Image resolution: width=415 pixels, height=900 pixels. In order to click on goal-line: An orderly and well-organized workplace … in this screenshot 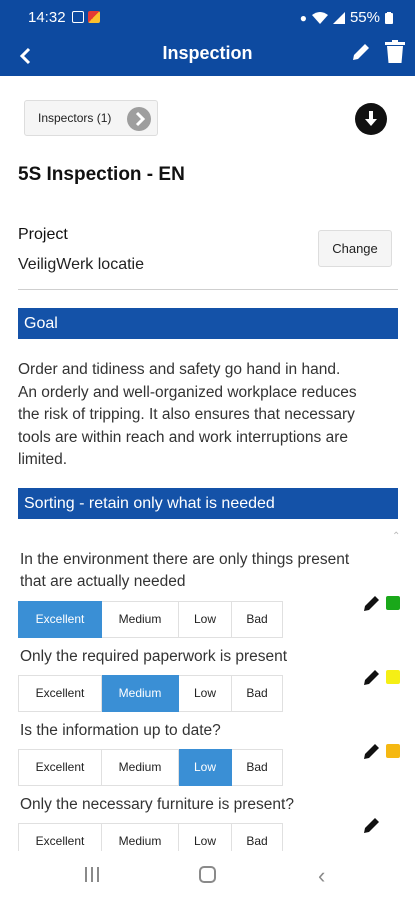, I will do `click(187, 392)`.